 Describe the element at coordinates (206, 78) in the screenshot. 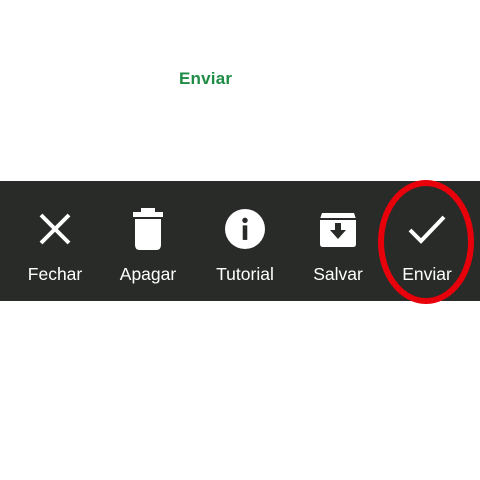

I see `caption-enviar: Enviar` at that location.